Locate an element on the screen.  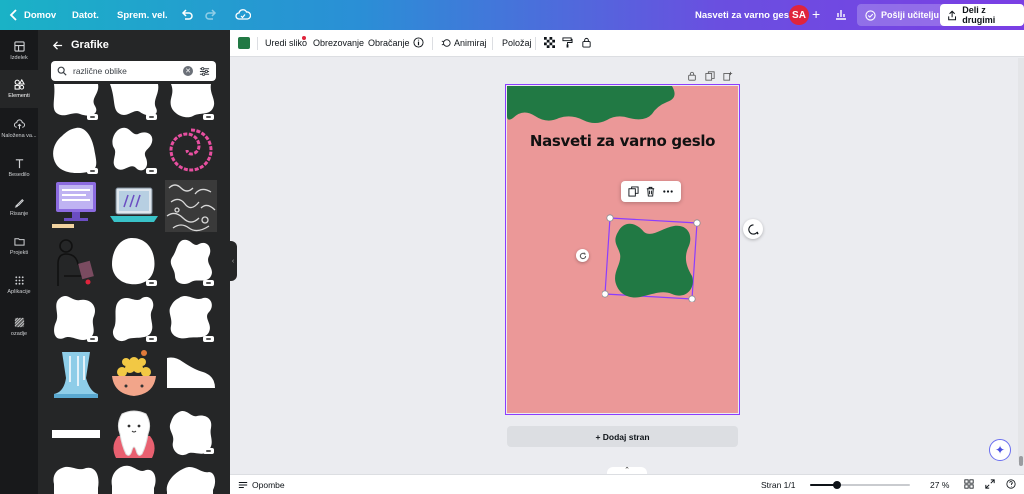
rail-item-elements: Elementi is located at coordinates (19, 89).